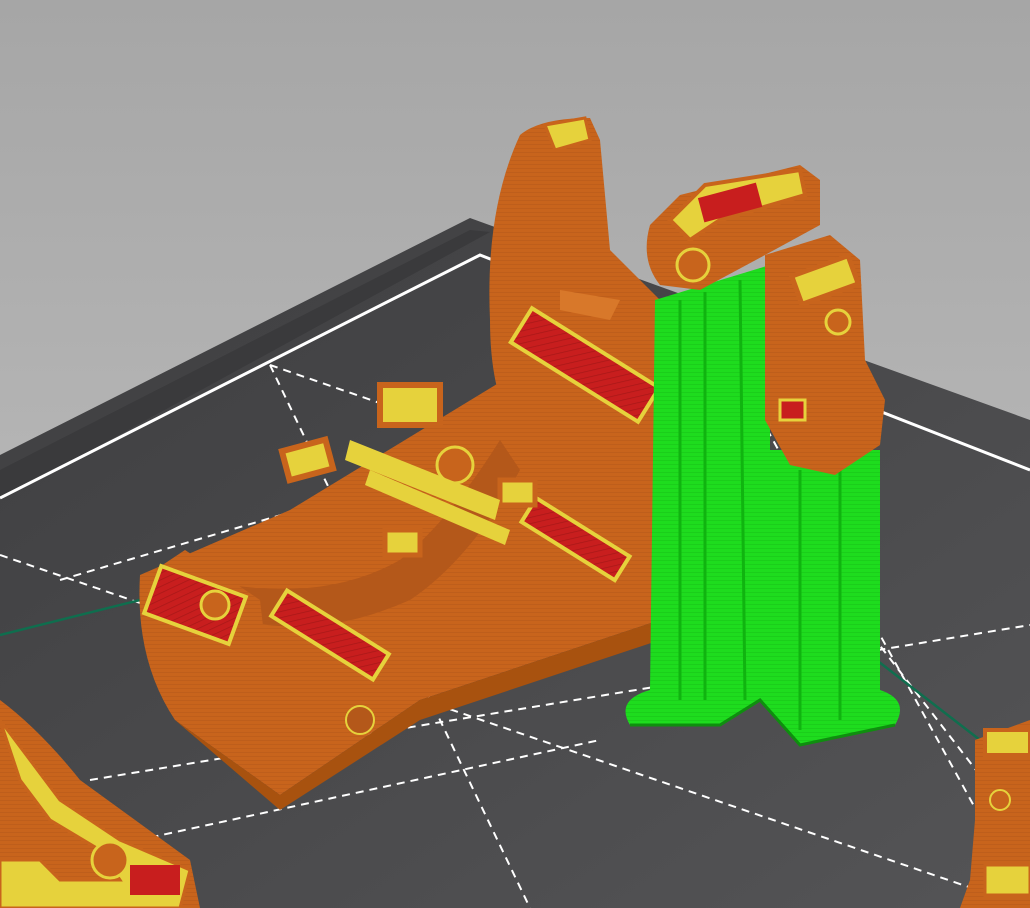  What do you see at coordinates (360, 720) in the screenshot?
I see `screw-hole-bottom` at bounding box center [360, 720].